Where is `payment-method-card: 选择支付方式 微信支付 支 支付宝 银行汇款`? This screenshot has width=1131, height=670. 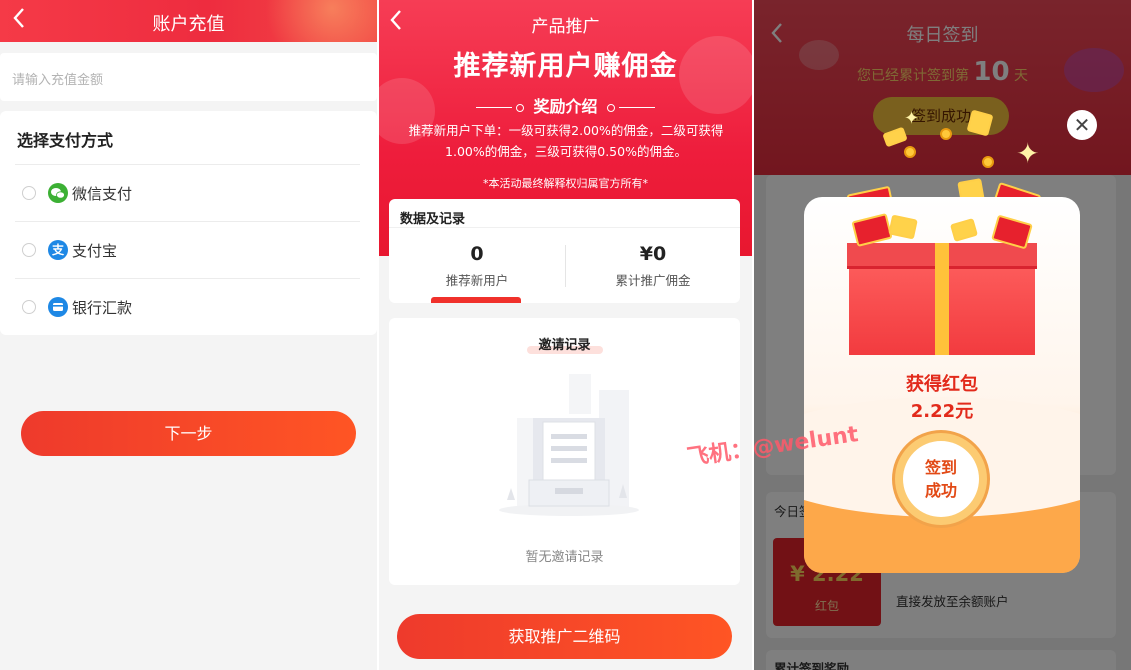 payment-method-card: 选择支付方式 微信支付 支 支付宝 银行汇款 is located at coordinates (188, 223).